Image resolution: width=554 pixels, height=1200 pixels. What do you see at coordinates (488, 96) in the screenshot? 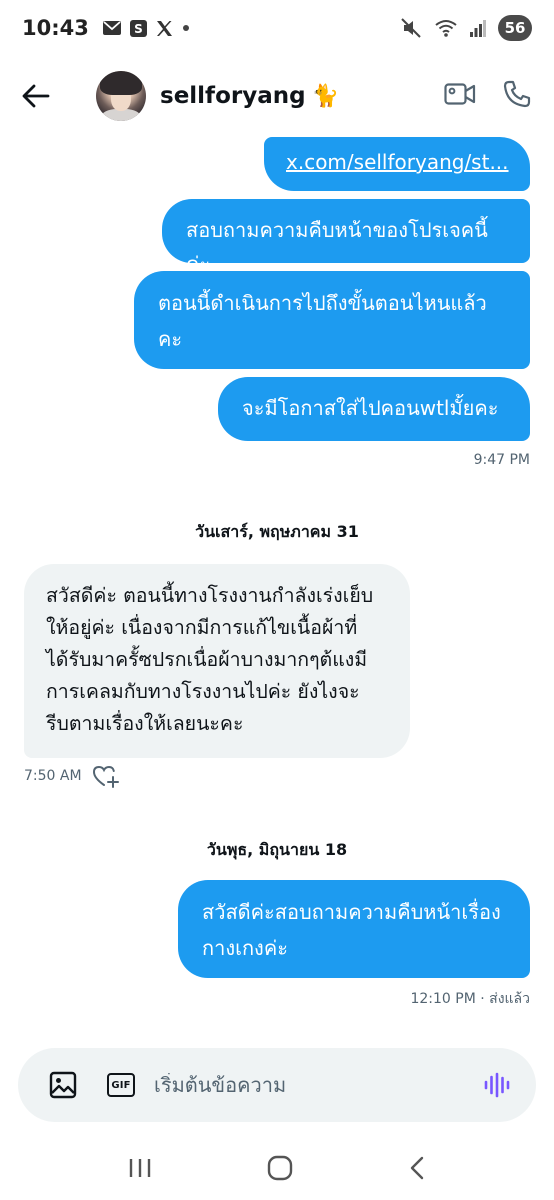
I see `header-actions` at bounding box center [488, 96].